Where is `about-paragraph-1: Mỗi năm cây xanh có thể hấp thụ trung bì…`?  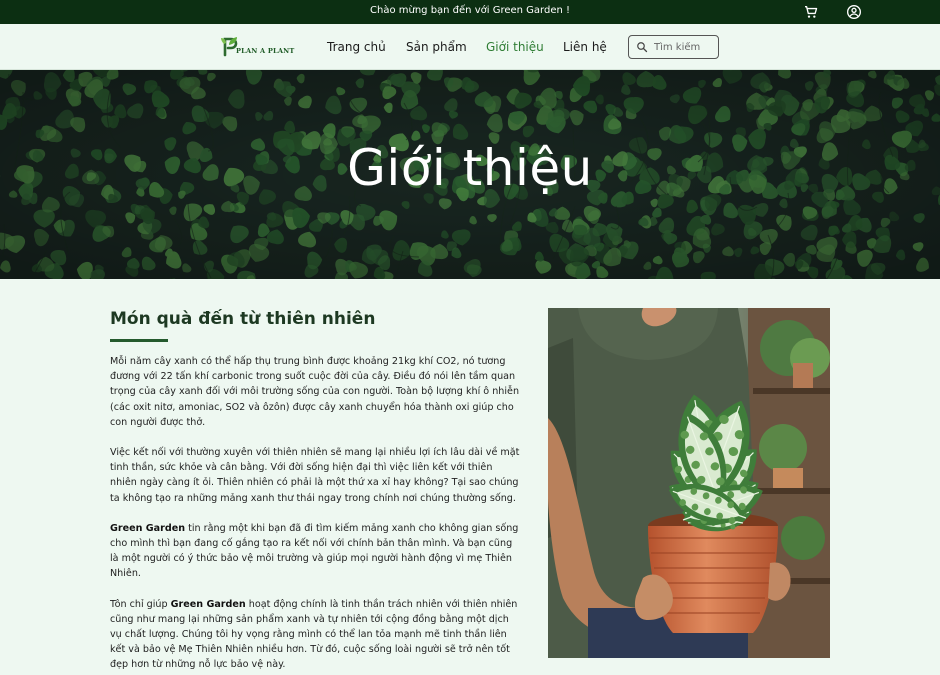
about-paragraph-1: Mỗi năm cây xanh có thể hấp thụ trung bì… is located at coordinates (315, 392).